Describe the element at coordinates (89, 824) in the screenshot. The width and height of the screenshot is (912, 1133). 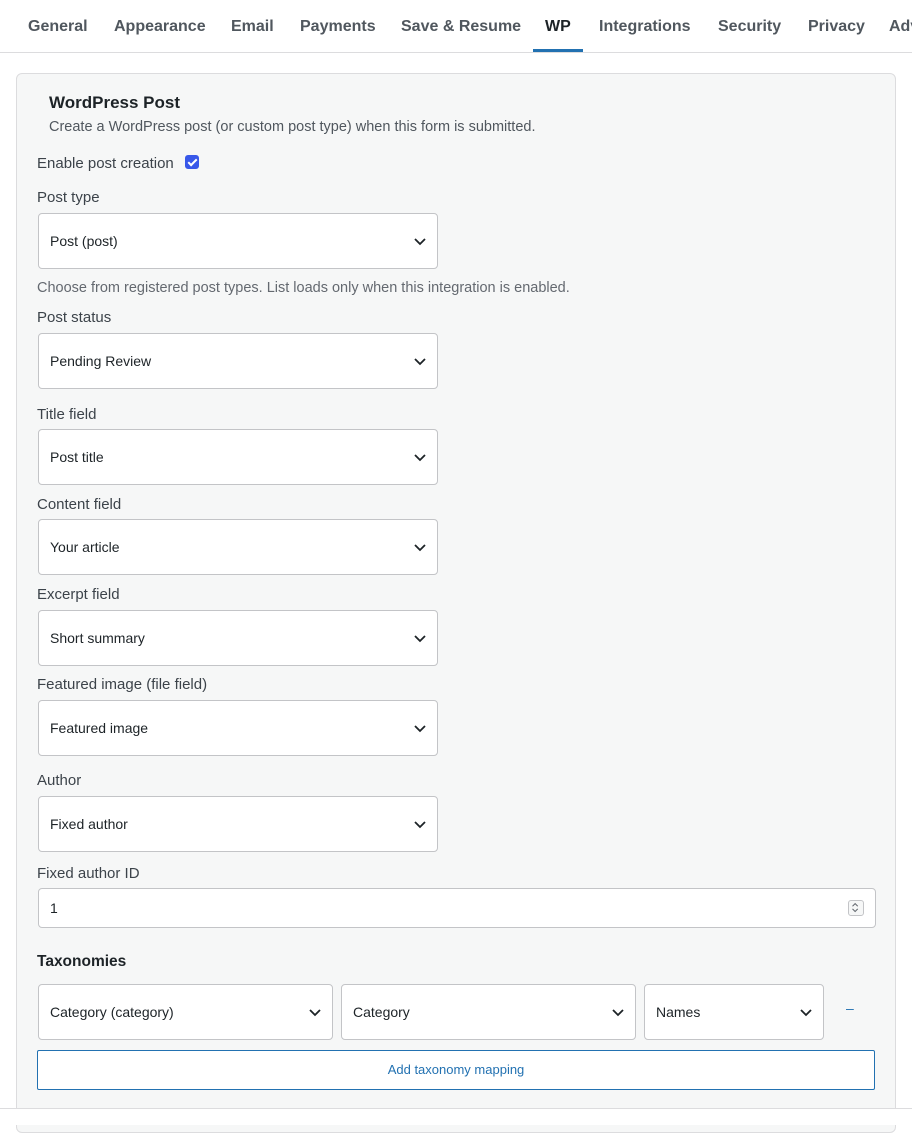
I see `author-value: Fixed author` at that location.